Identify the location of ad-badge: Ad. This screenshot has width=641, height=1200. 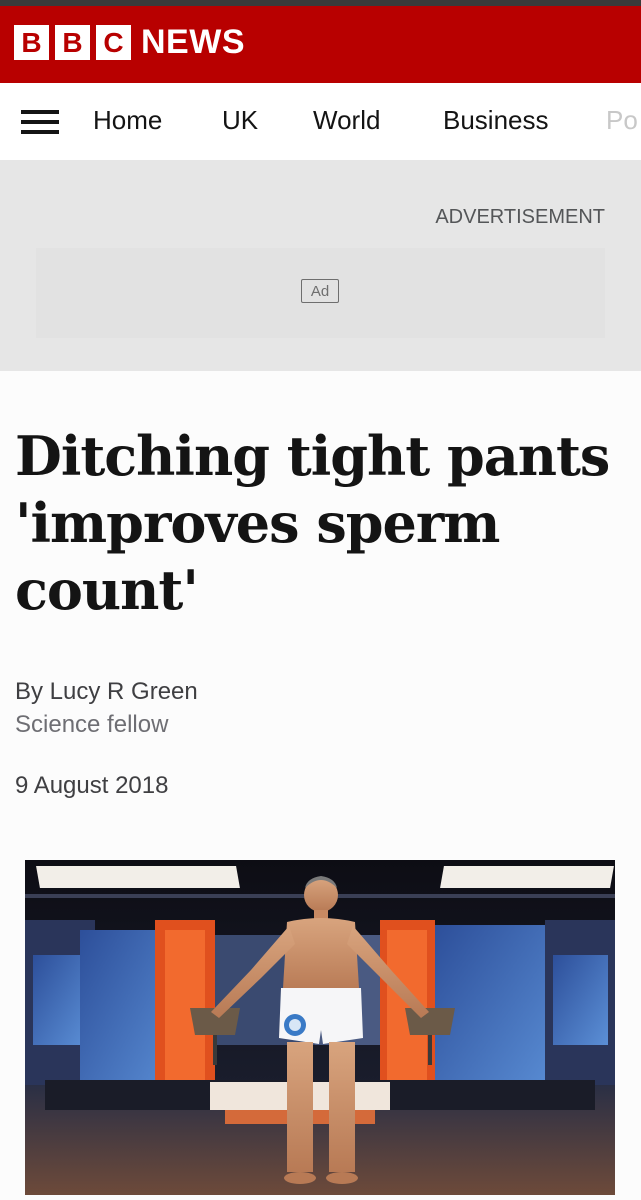
(320, 291).